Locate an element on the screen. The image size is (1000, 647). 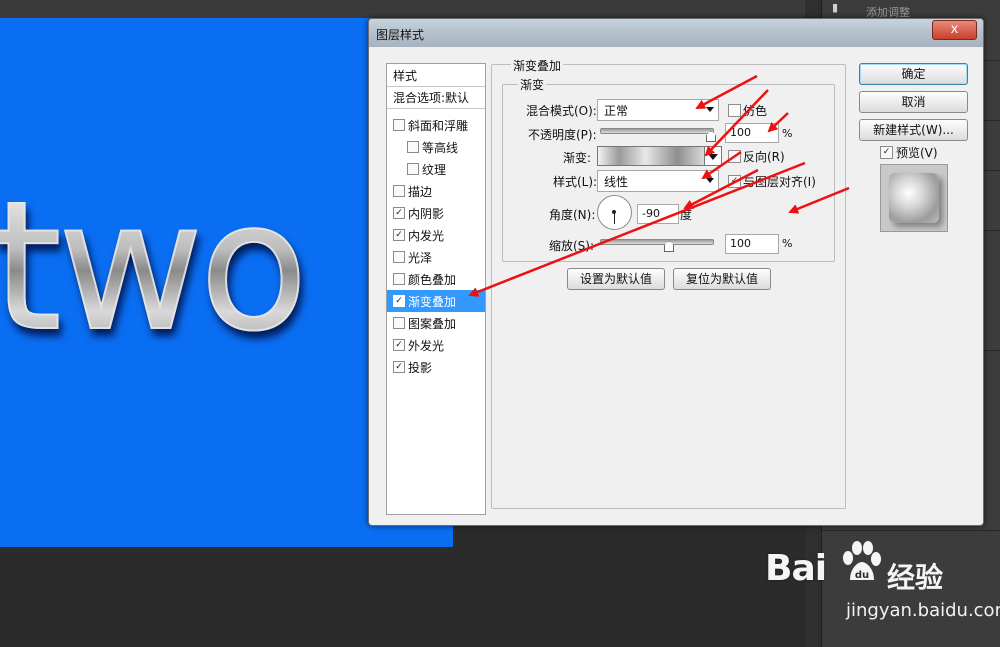
paw-icon: du is located at coordinates (862, 561).